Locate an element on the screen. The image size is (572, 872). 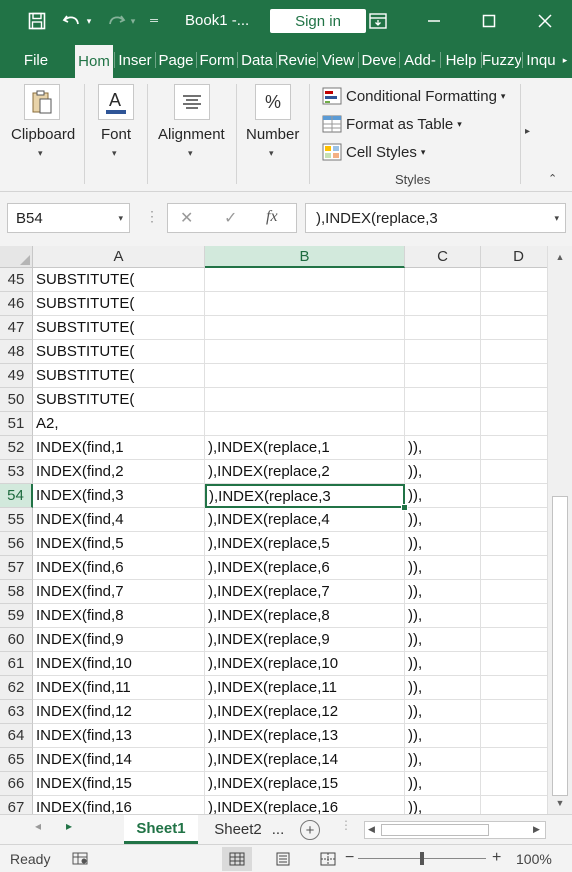
cell-a: INDEX(find,6 is located at coordinates (119, 568).